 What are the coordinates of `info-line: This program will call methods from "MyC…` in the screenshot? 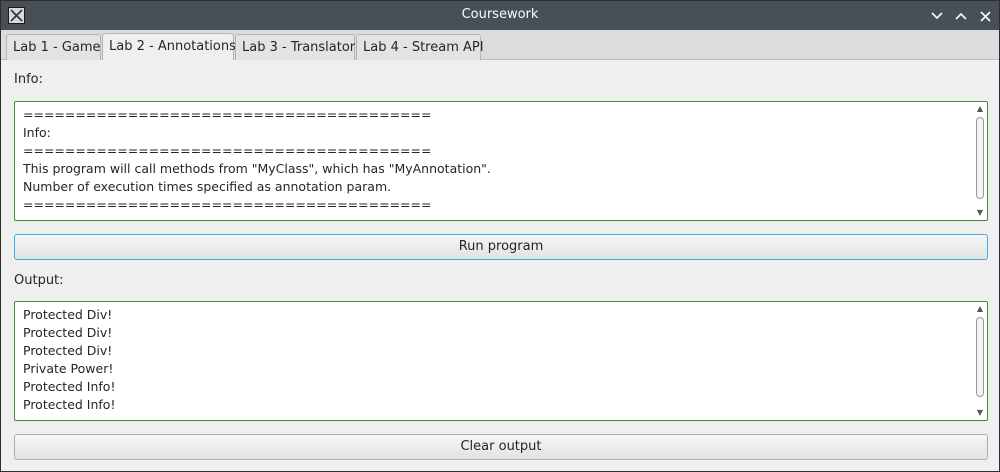 It's located at (257, 168).